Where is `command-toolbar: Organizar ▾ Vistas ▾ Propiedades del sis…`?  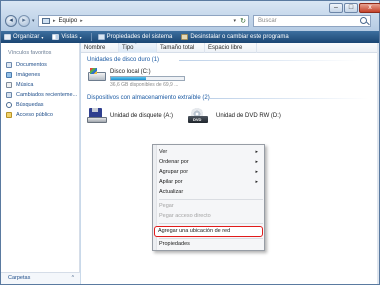 command-toolbar: Organizar ▾ Vistas ▾ Propiedades del sis… is located at coordinates (190, 37).